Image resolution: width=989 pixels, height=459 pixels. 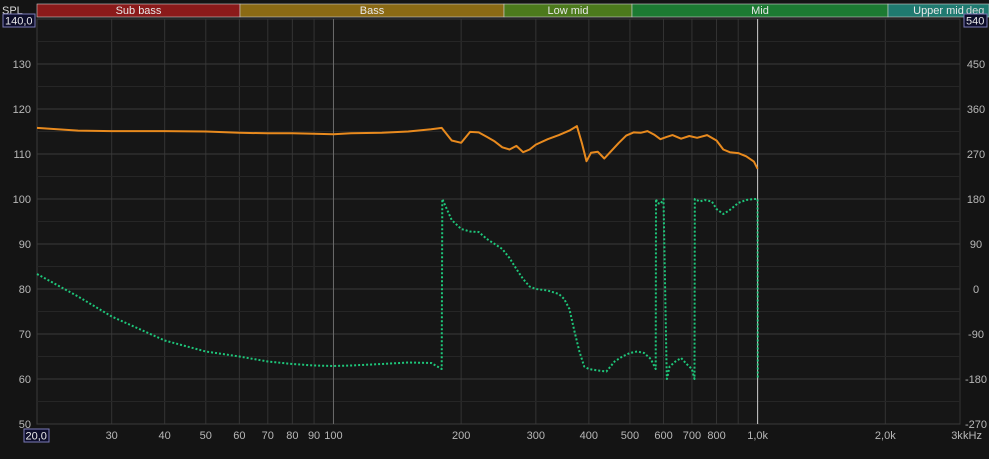 What do you see at coordinates (938, 11) in the screenshot?
I see `band-label: Upper mid` at bounding box center [938, 11].